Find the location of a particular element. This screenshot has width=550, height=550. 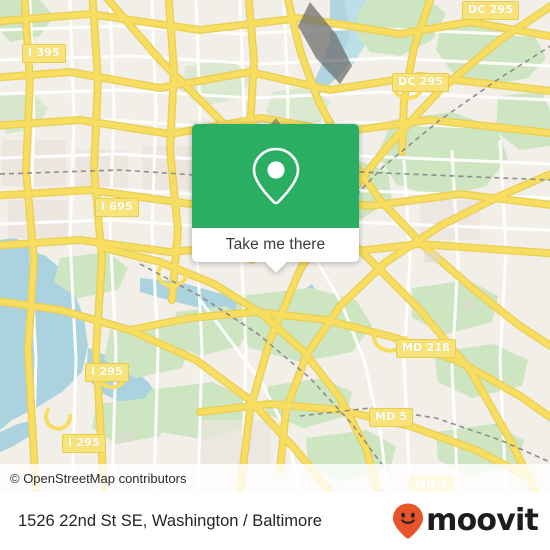

moovit-logo: moovit is located at coordinates (465, 521).